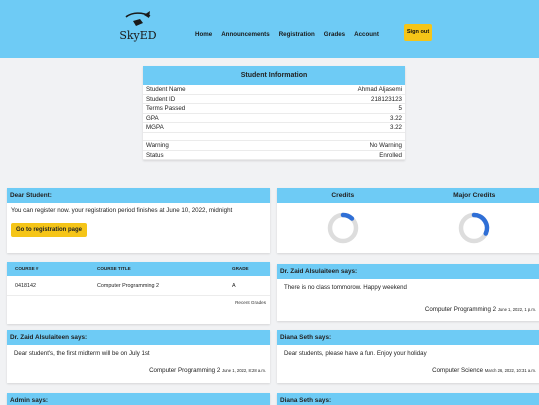  I want to click on announcement-date: June 1, 2022, 1 p.m., so click(516, 309).